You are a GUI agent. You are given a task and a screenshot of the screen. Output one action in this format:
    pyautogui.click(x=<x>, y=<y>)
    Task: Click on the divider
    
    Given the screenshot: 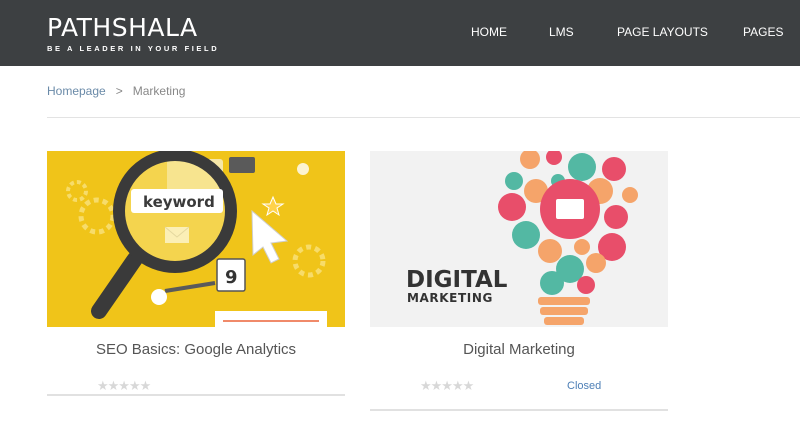 What is the action you would take?
    pyautogui.click(x=423, y=117)
    